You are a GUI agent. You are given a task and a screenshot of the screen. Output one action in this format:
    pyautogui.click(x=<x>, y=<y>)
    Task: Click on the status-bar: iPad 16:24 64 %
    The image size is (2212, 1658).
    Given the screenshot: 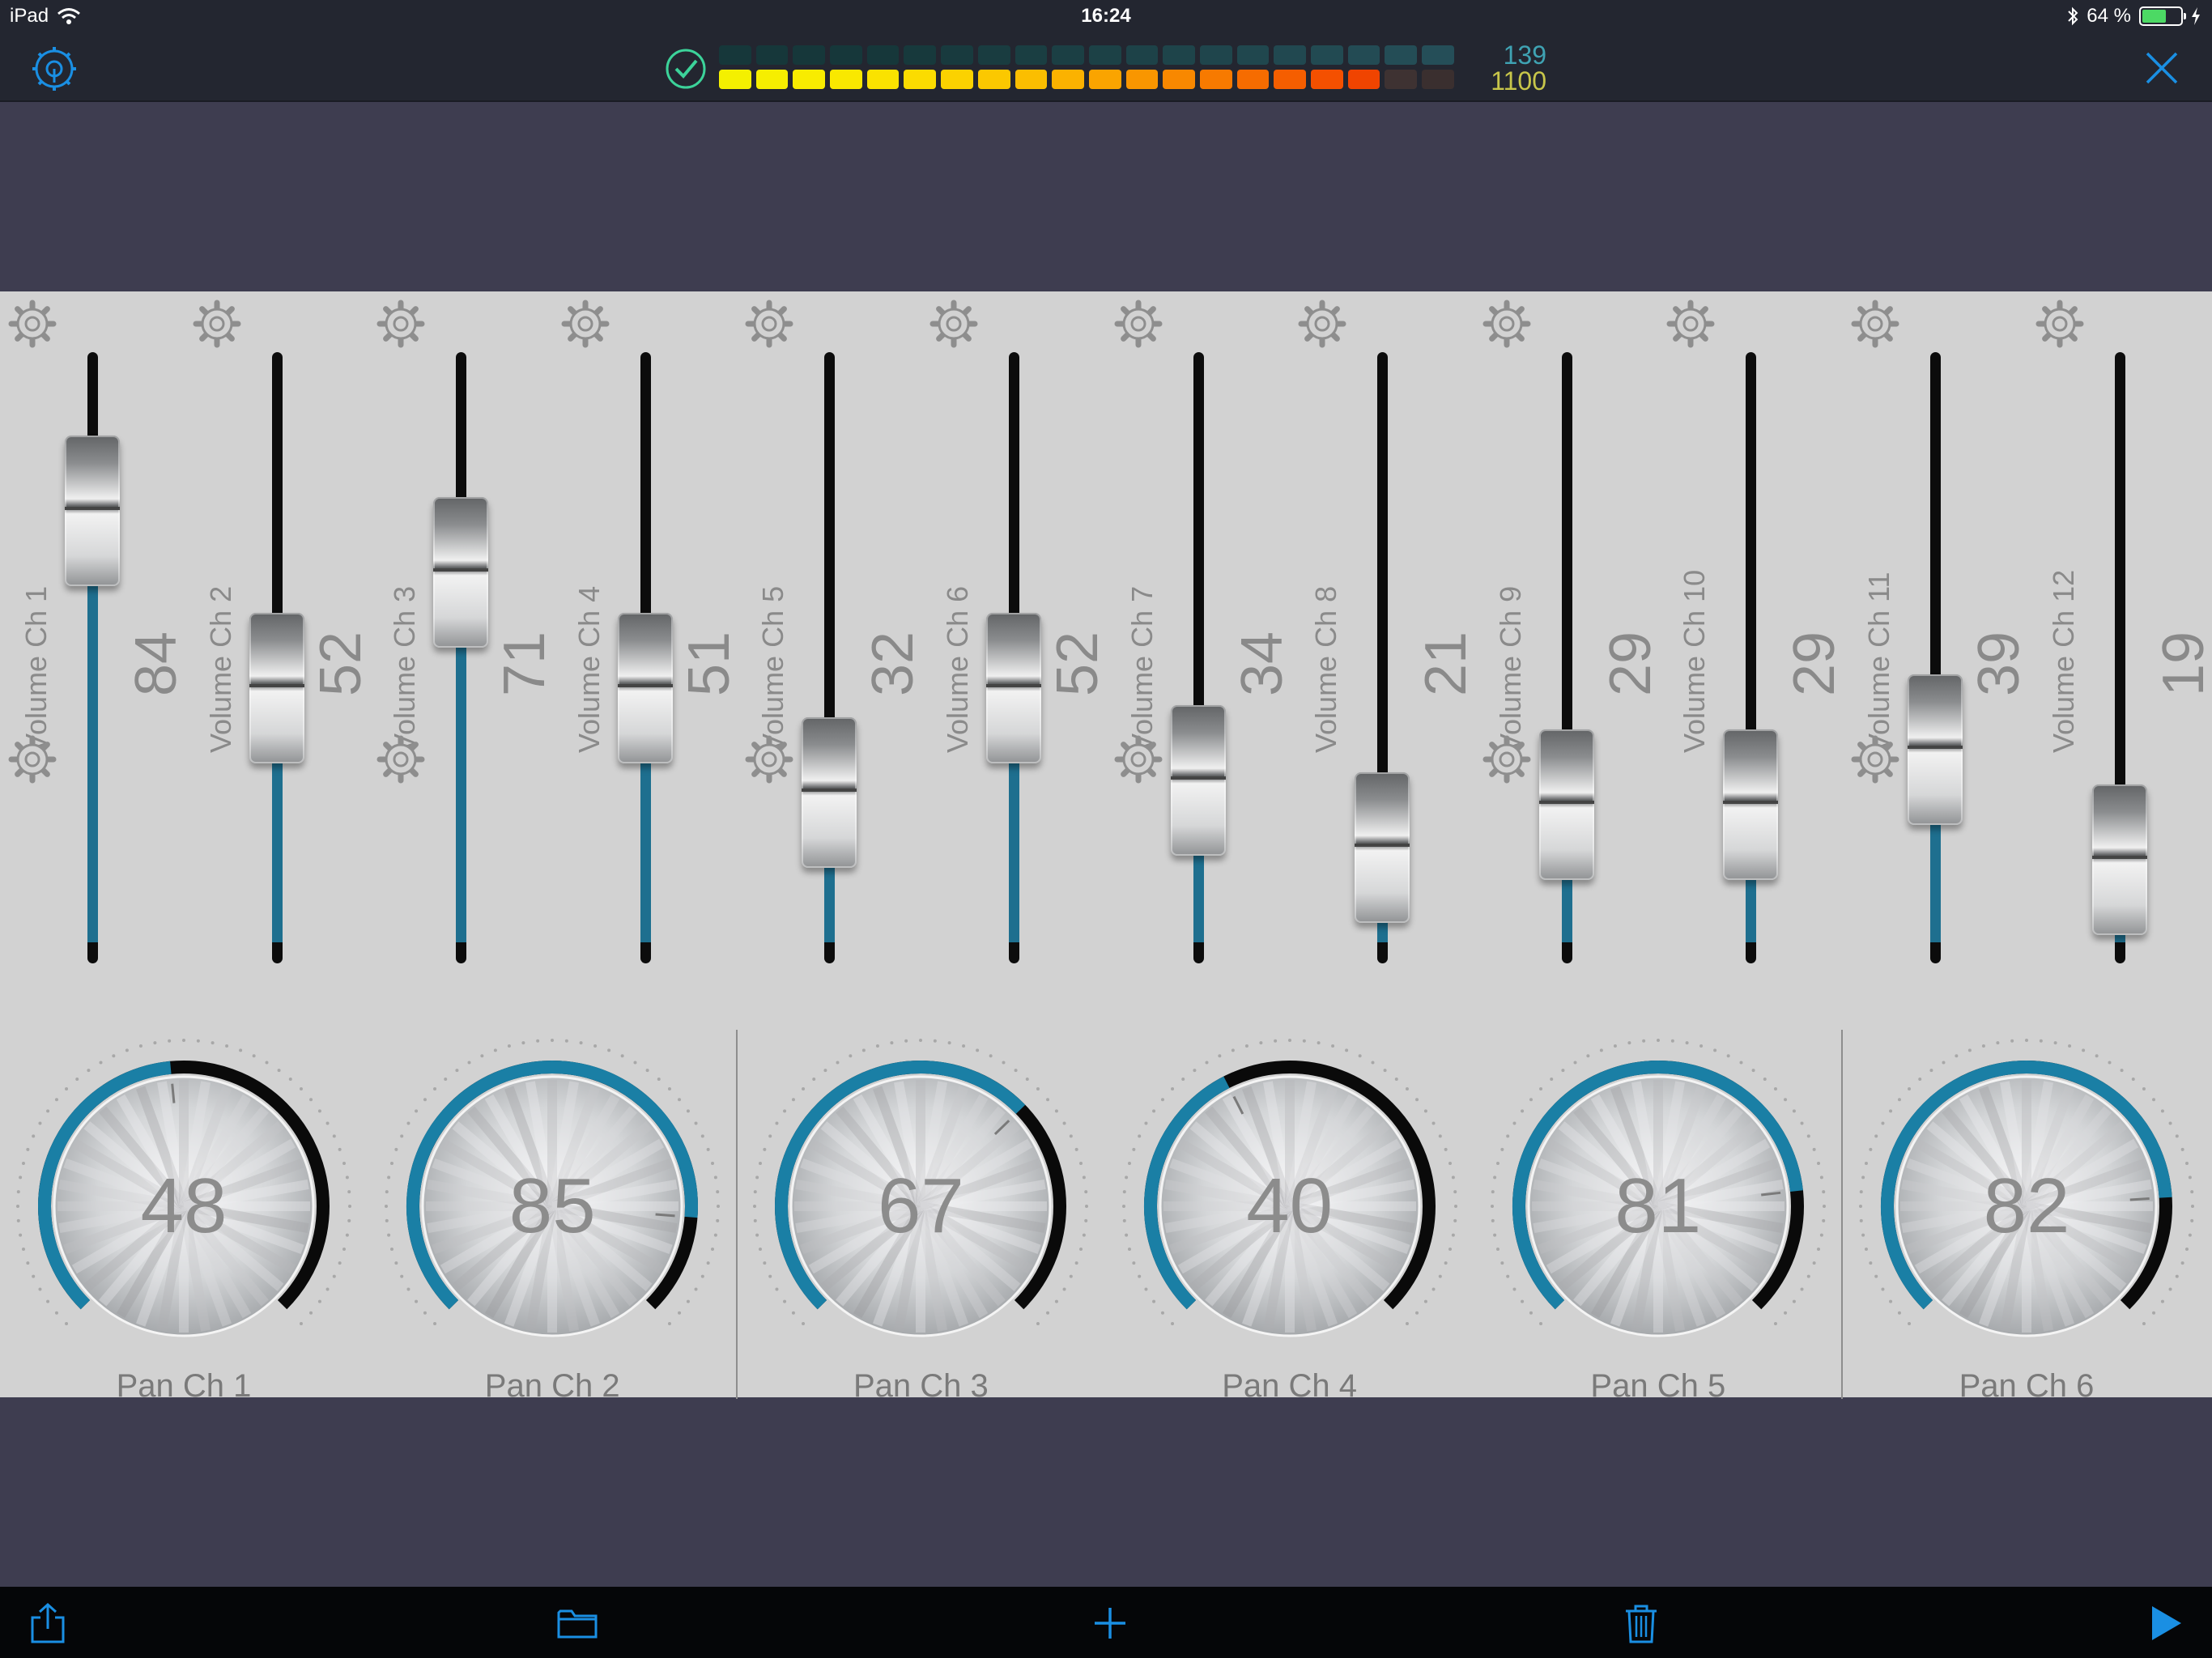 What is the action you would take?
    pyautogui.click(x=1106, y=17)
    